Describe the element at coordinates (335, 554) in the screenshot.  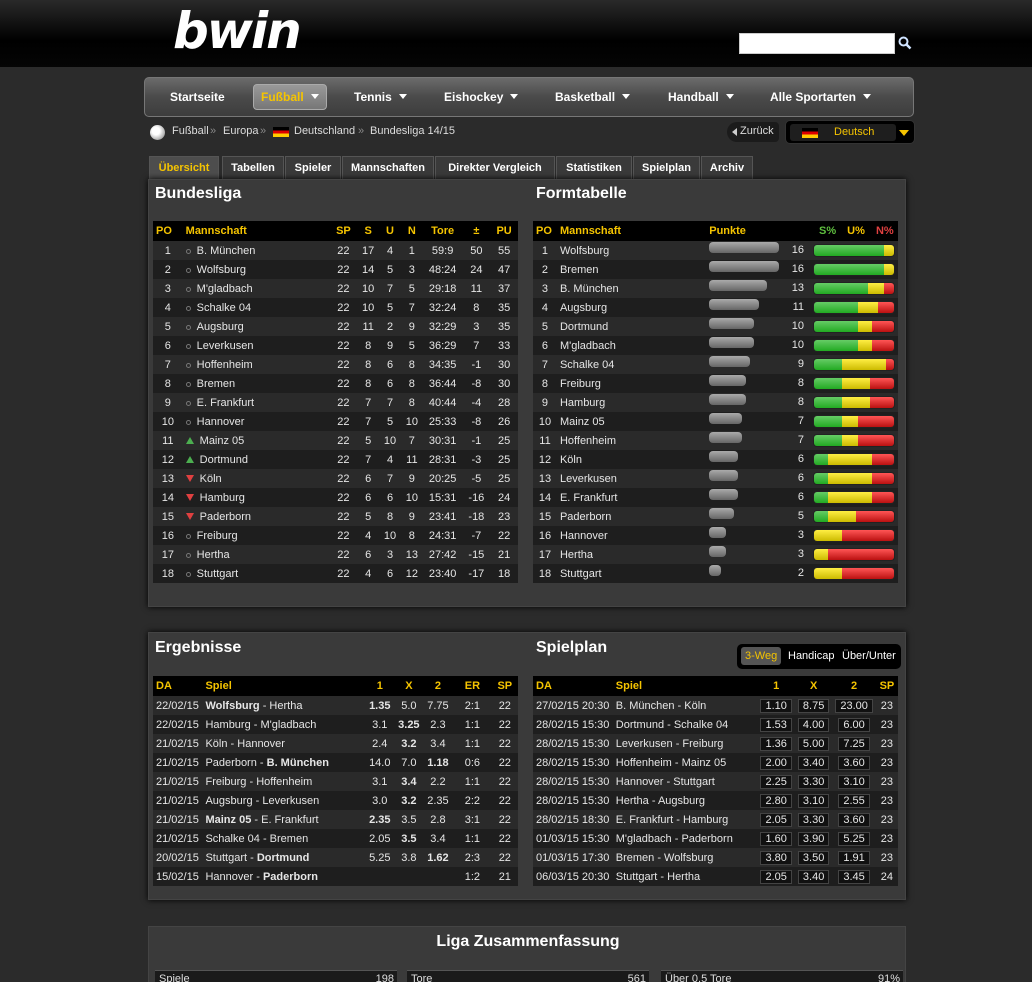
I see `table-row: 17 Hertha 22 6 3 13 27:42 -15 21` at that location.